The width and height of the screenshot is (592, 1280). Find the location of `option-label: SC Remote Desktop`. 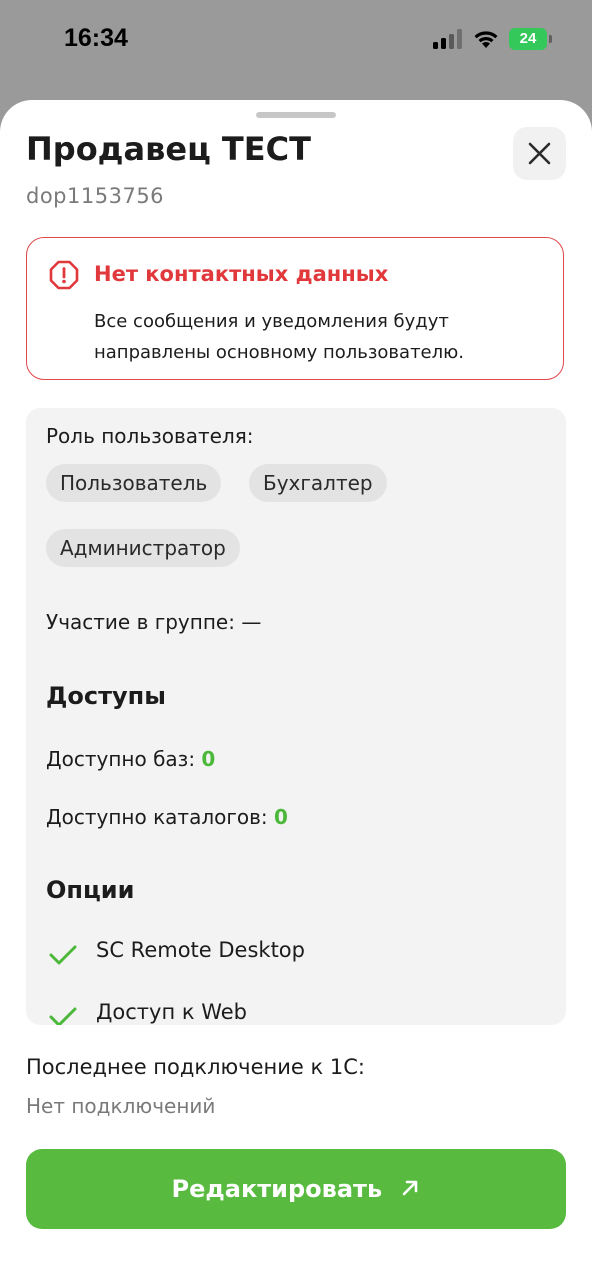

option-label: SC Remote Desktop is located at coordinates (200, 950).